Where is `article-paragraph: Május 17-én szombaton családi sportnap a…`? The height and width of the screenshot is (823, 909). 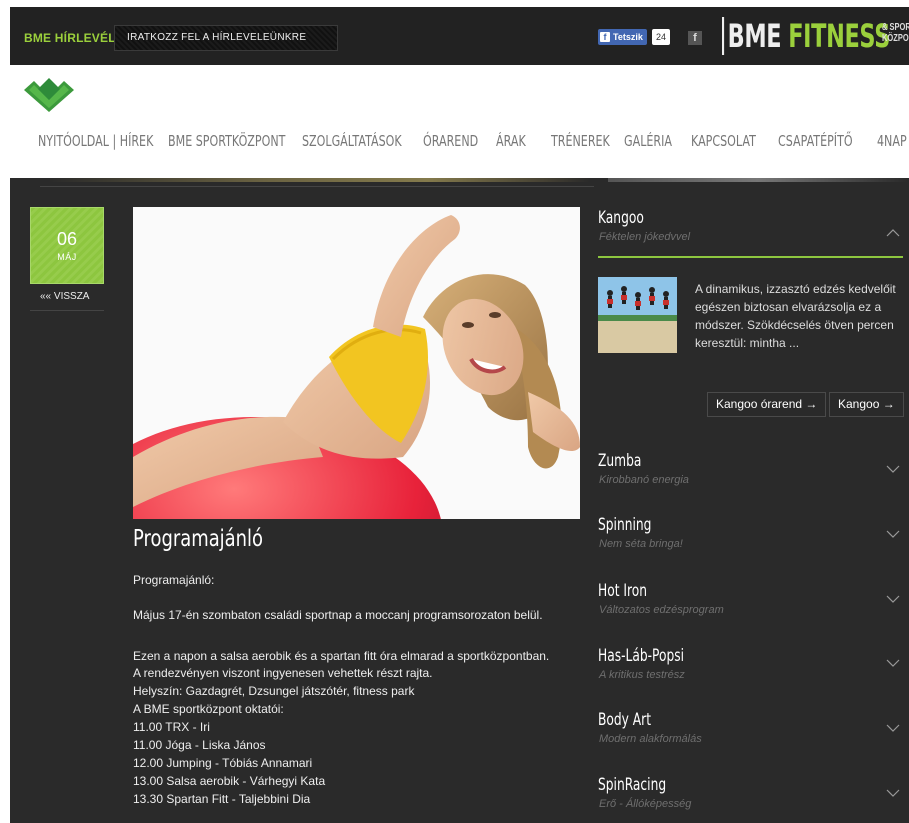 article-paragraph: Május 17-én szombaton családi sportnap a… is located at coordinates (338, 615).